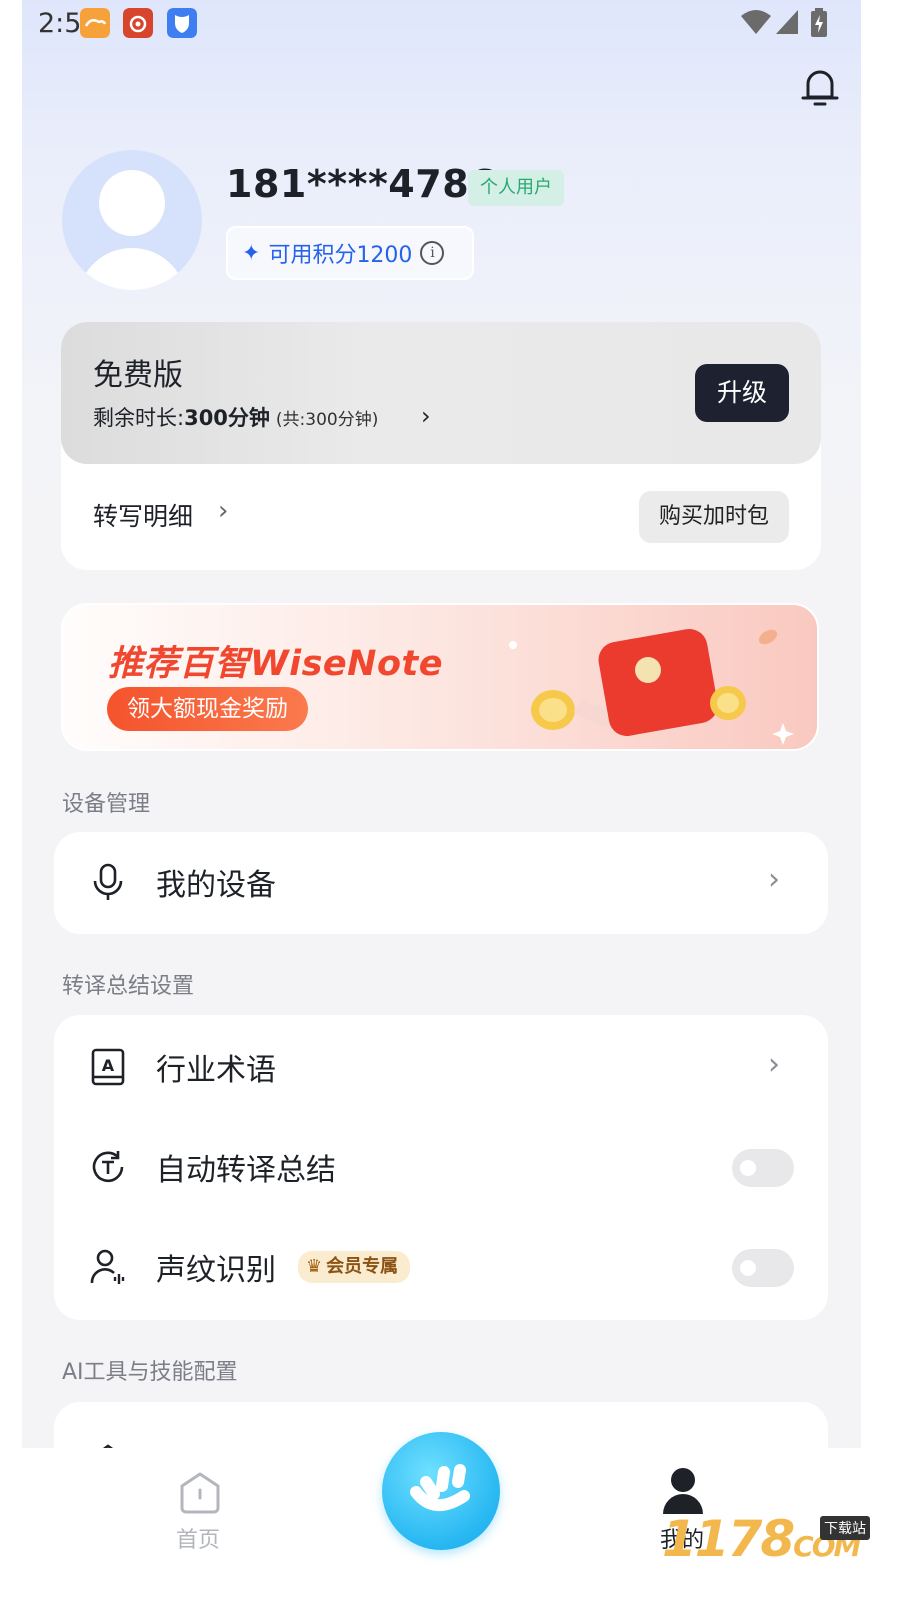 The width and height of the screenshot is (900, 1600). I want to click on battery-icon, so click(819, 22).